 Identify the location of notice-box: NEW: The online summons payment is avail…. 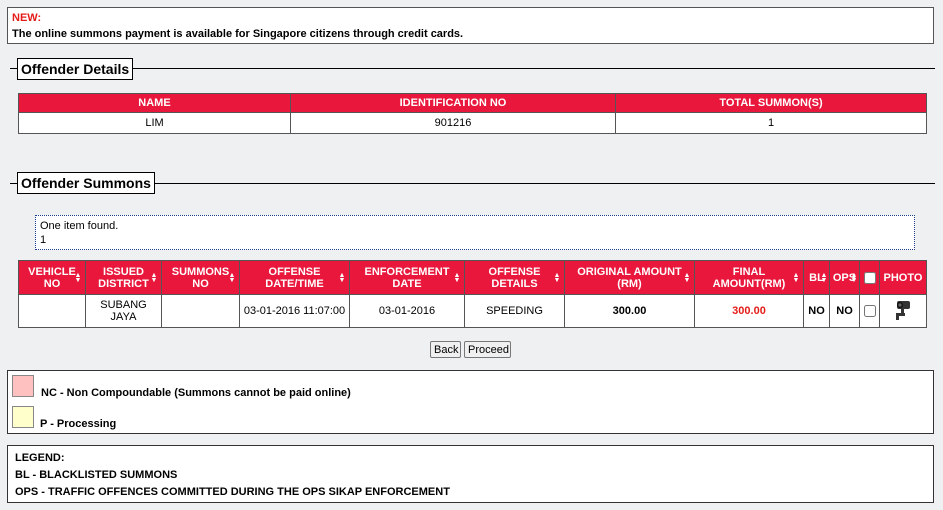
(470, 25).